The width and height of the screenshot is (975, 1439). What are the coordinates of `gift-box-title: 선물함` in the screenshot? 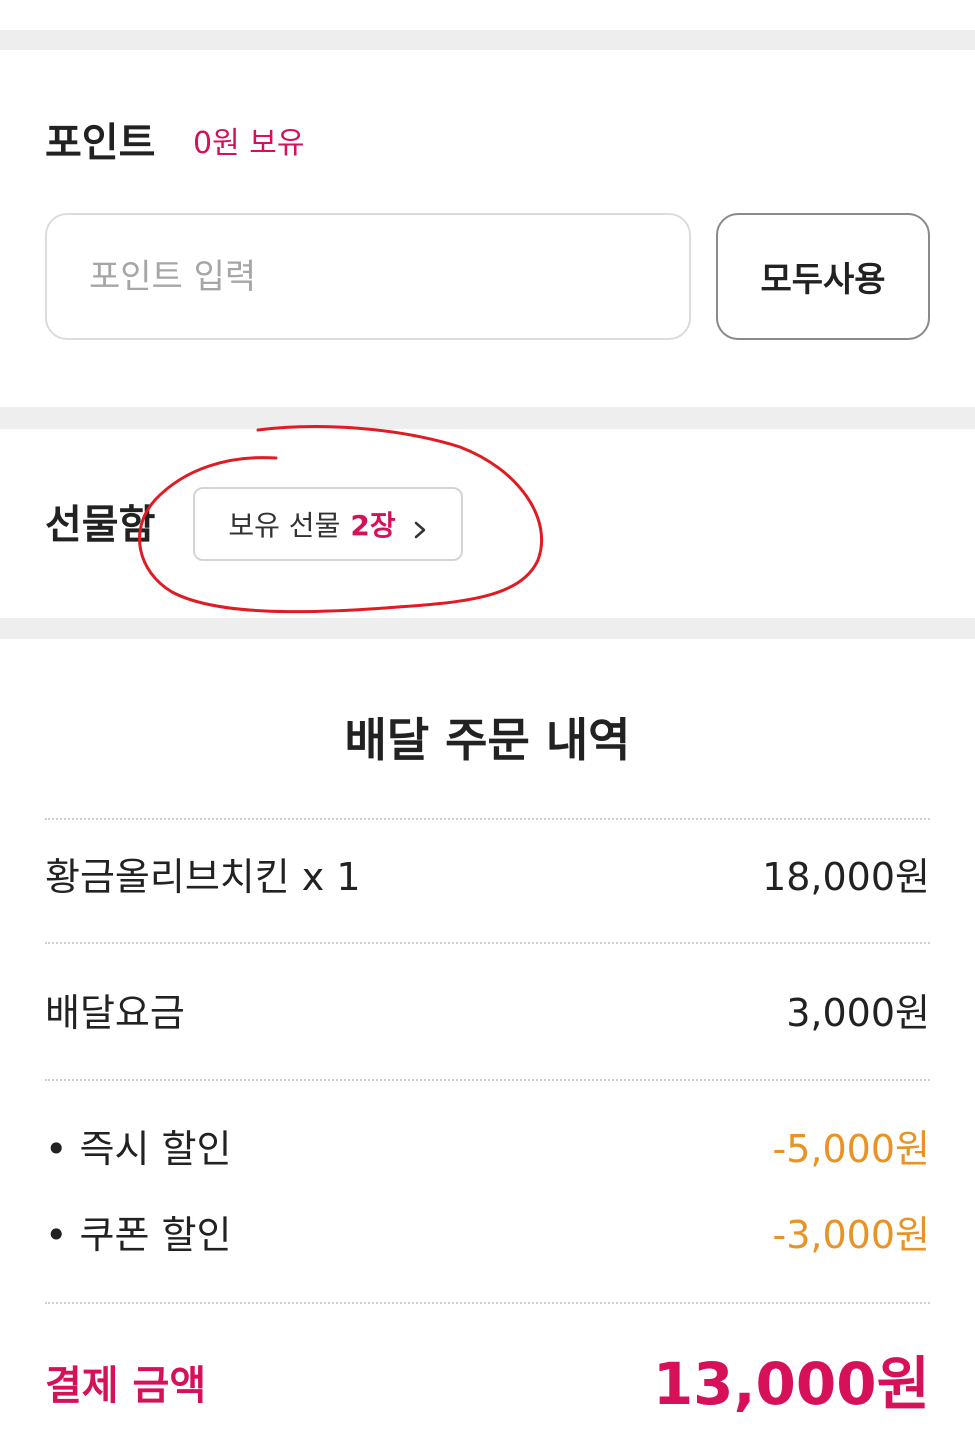 It's located at (100, 525).